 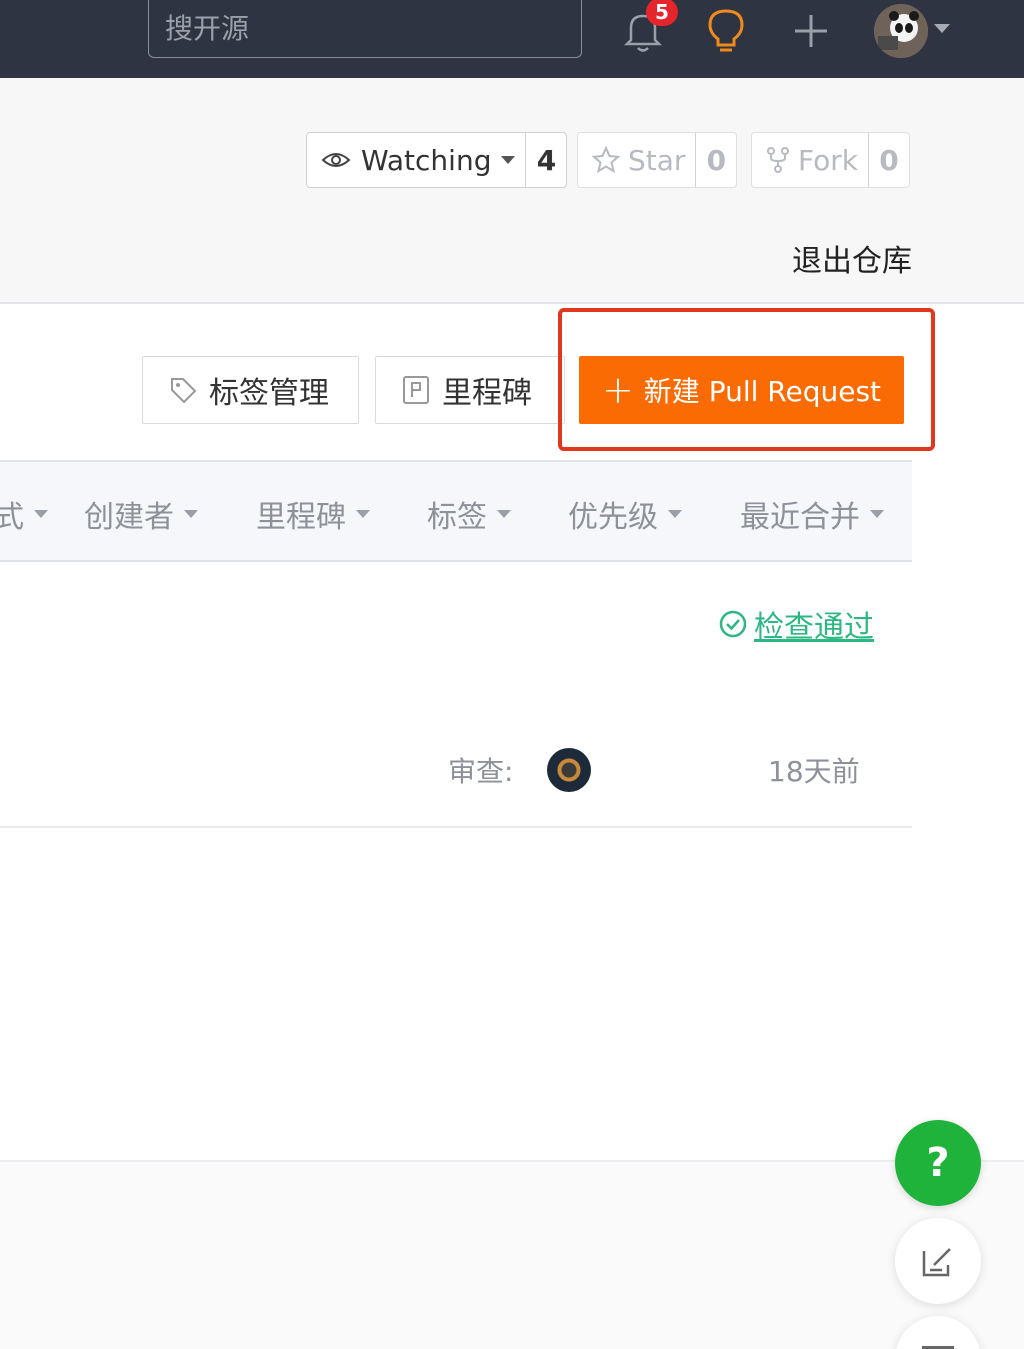 What do you see at coordinates (313, 514) in the screenshot?
I see `filter-milestone: 里程碑` at bounding box center [313, 514].